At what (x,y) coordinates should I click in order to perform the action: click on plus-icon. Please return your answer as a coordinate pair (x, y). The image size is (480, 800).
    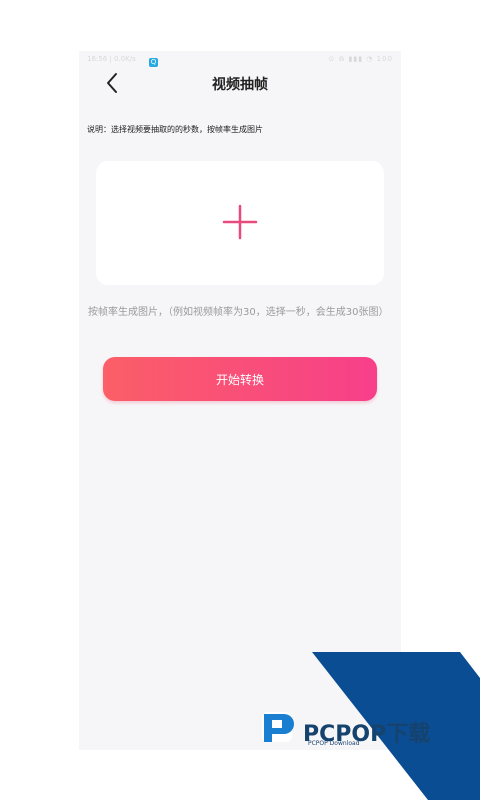
    Looking at the image, I should click on (240, 222).